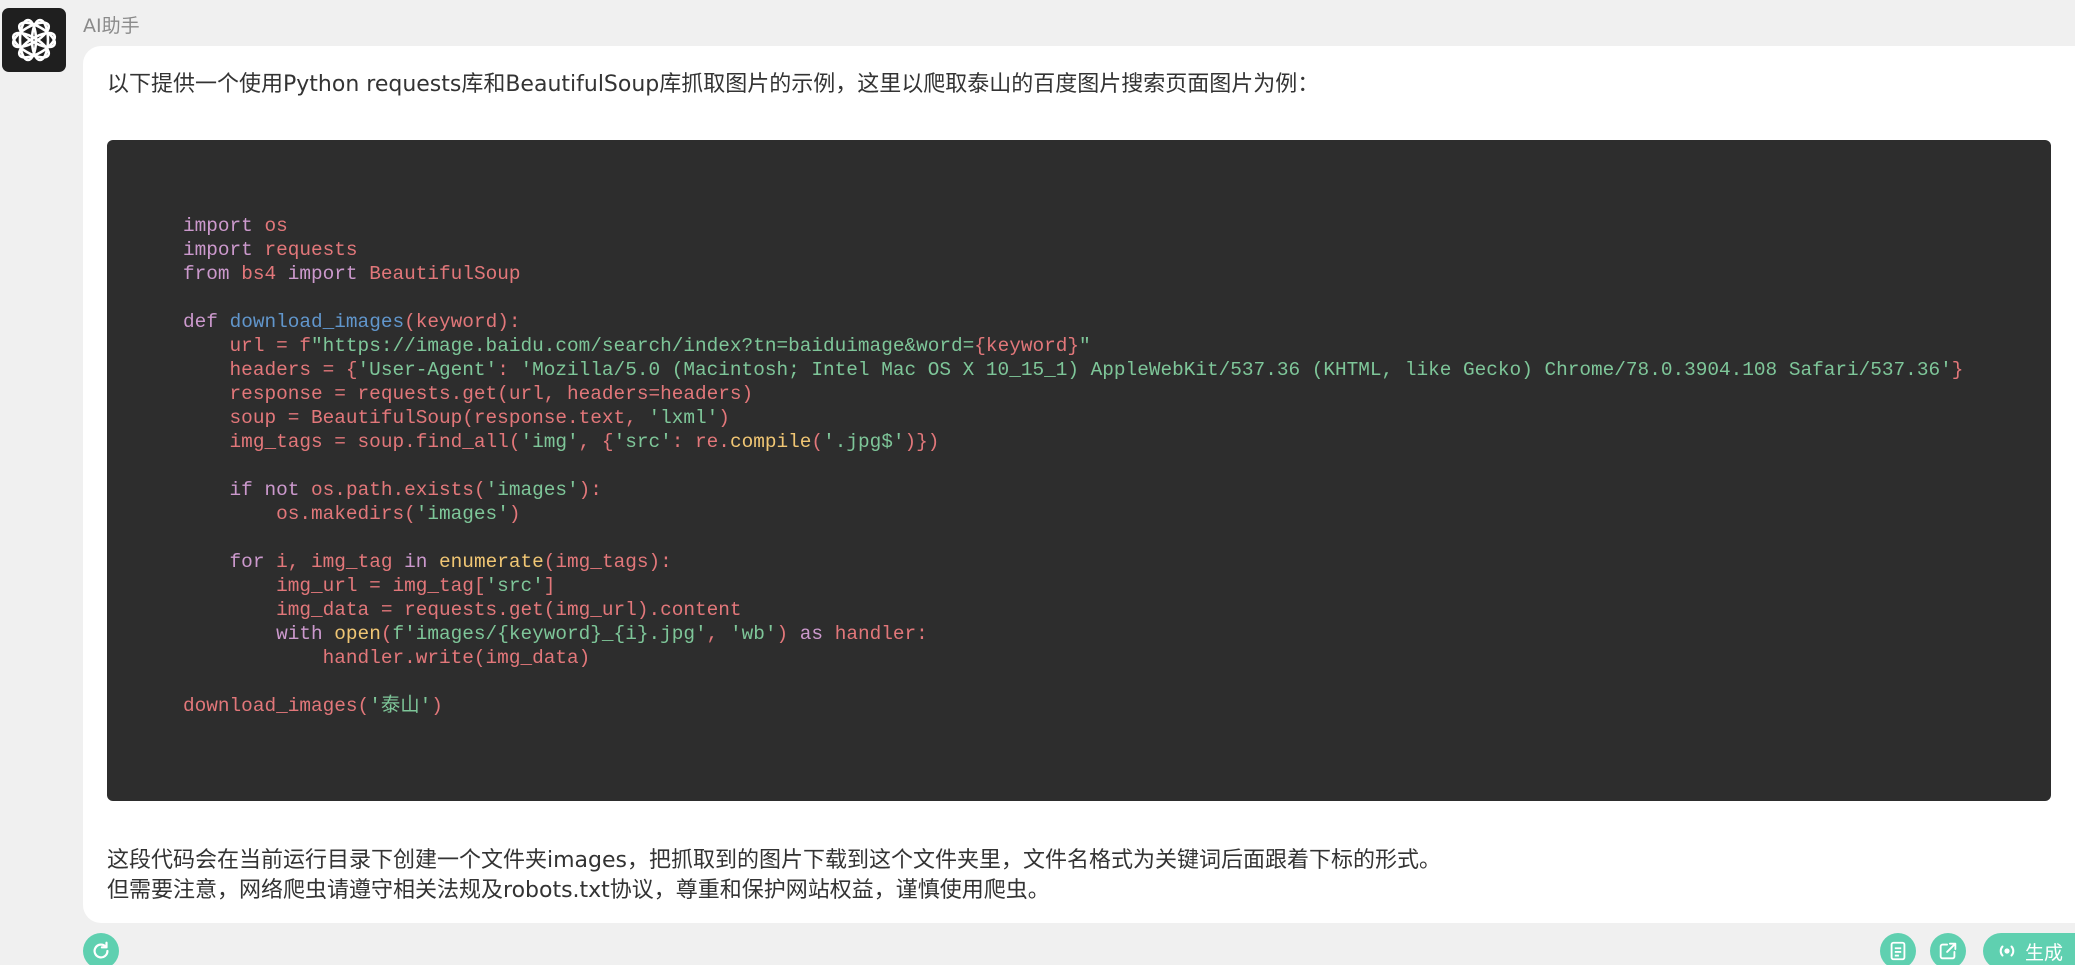  What do you see at coordinates (445, 274) in the screenshot?
I see `code-token: BeautifulSoup` at bounding box center [445, 274].